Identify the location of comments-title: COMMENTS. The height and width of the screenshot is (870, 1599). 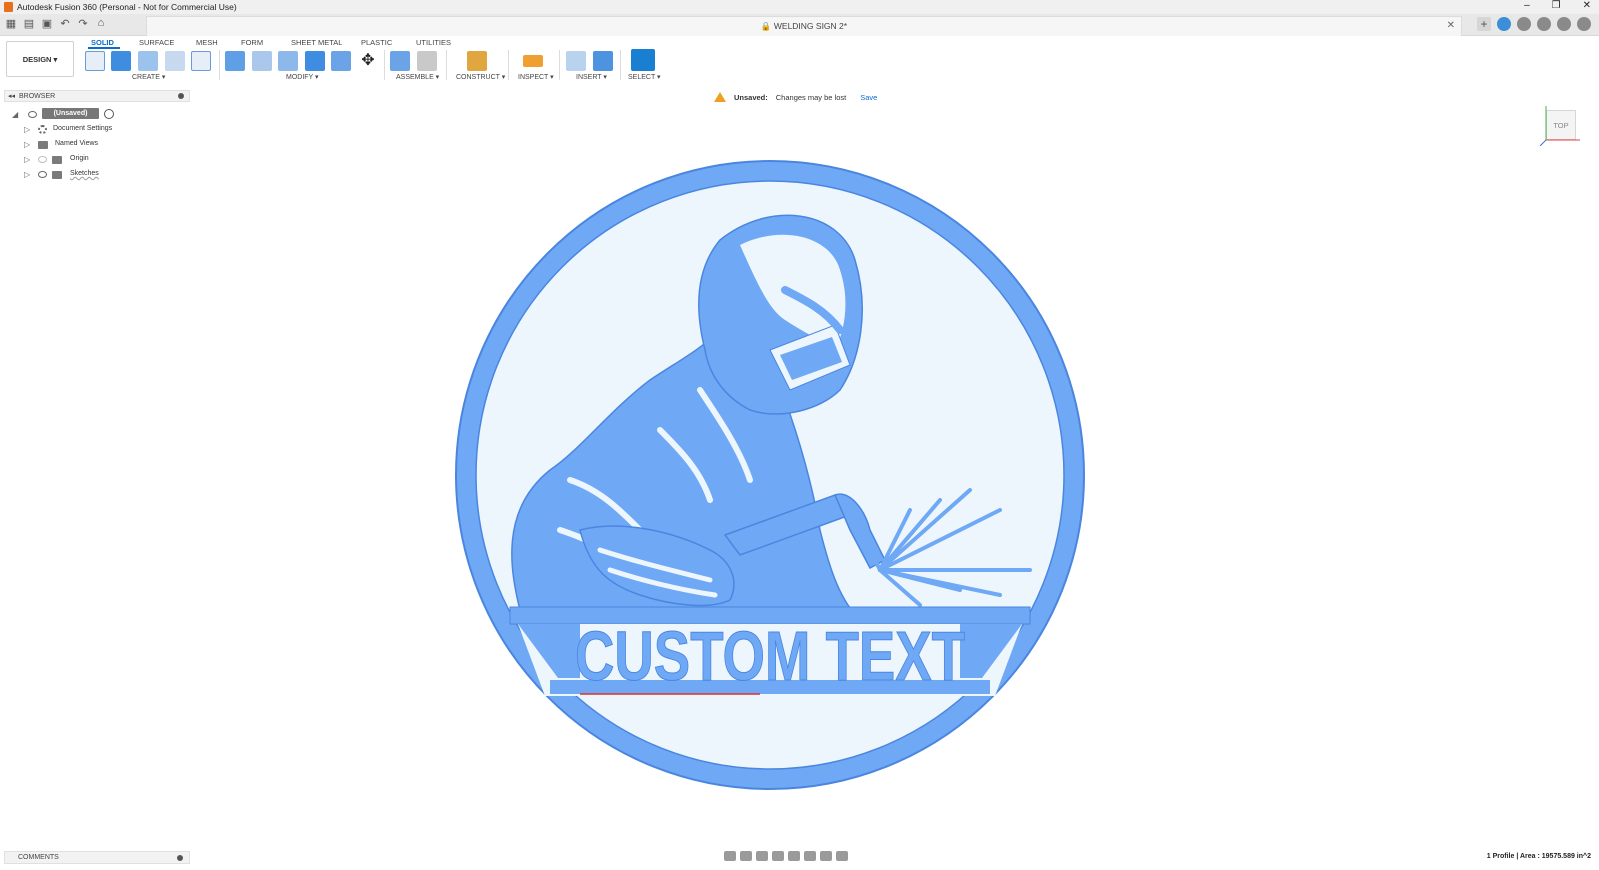
(38, 857).